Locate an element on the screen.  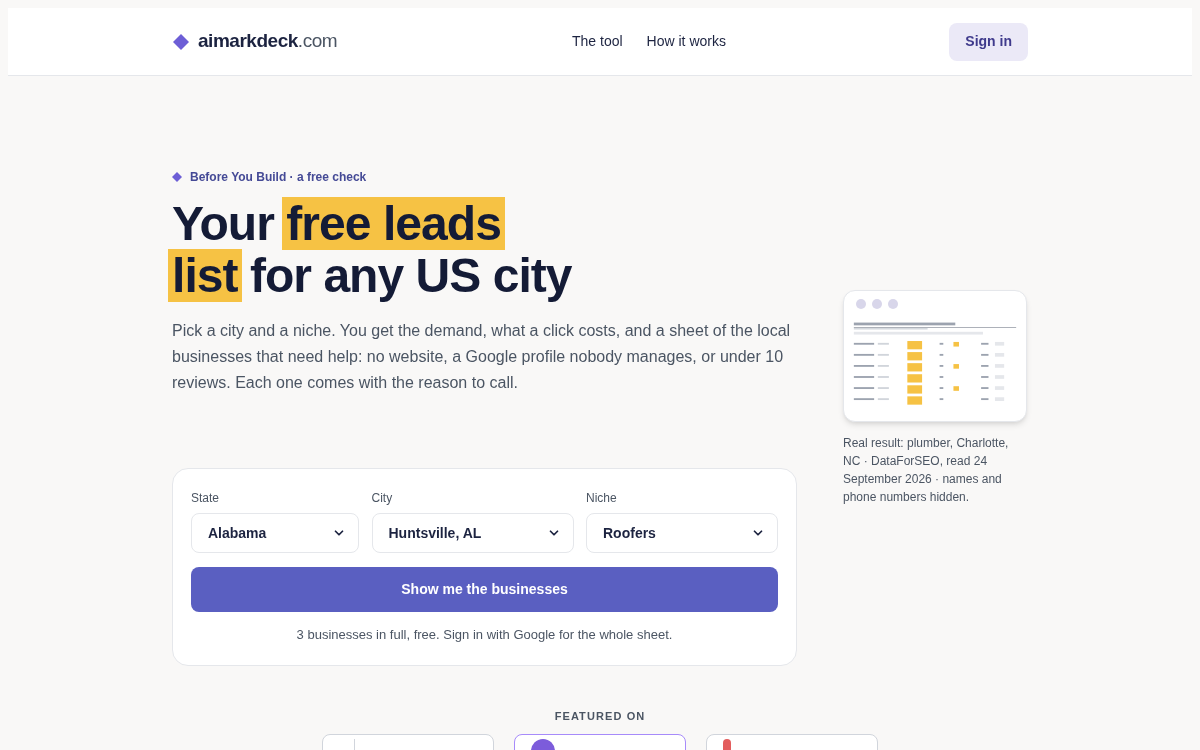
dropdown-field: Roofers is located at coordinates (682, 533).